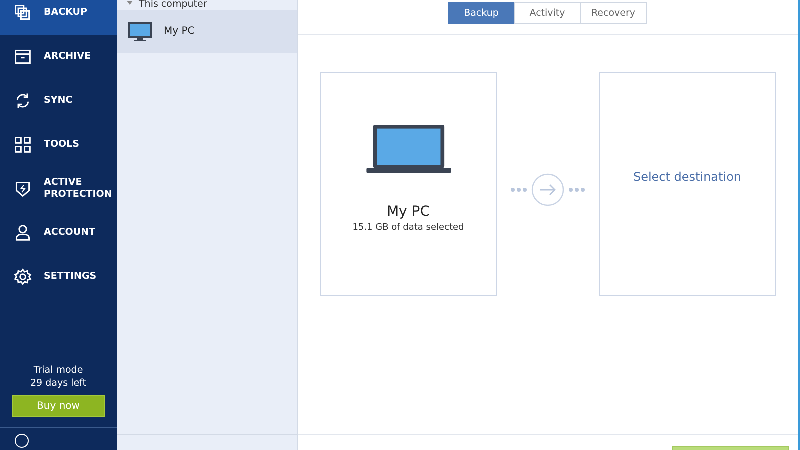 This screenshot has height=450, width=800. Describe the element at coordinates (408, 149) in the screenshot. I see `laptop-icon` at that location.